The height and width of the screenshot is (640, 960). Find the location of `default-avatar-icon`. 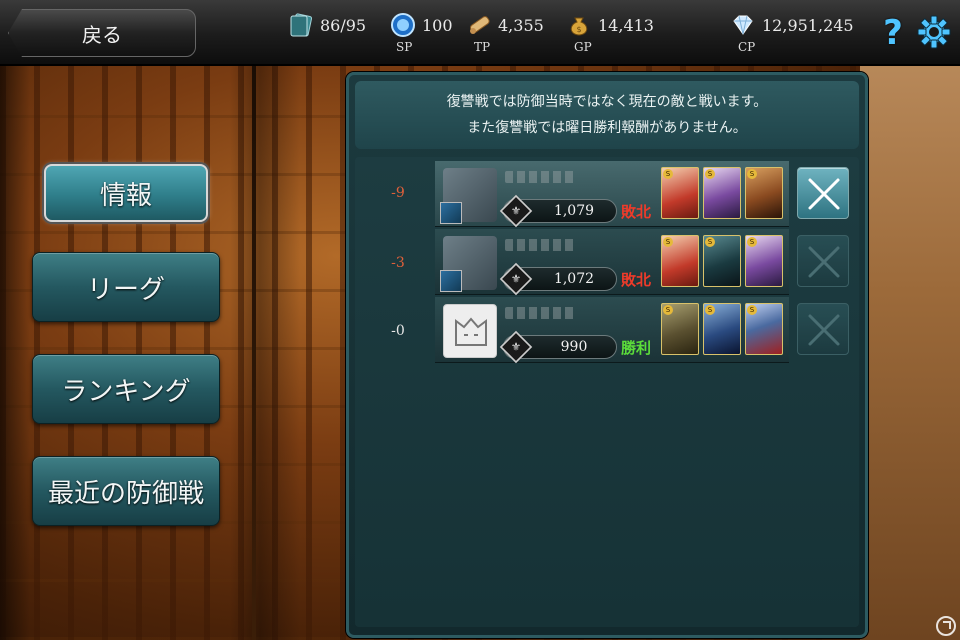

default-avatar-icon is located at coordinates (471, 331).